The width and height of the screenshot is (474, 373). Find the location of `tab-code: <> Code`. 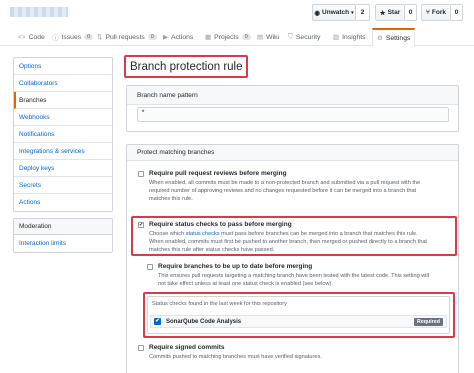

tab-code: <> Code is located at coordinates (31, 37).